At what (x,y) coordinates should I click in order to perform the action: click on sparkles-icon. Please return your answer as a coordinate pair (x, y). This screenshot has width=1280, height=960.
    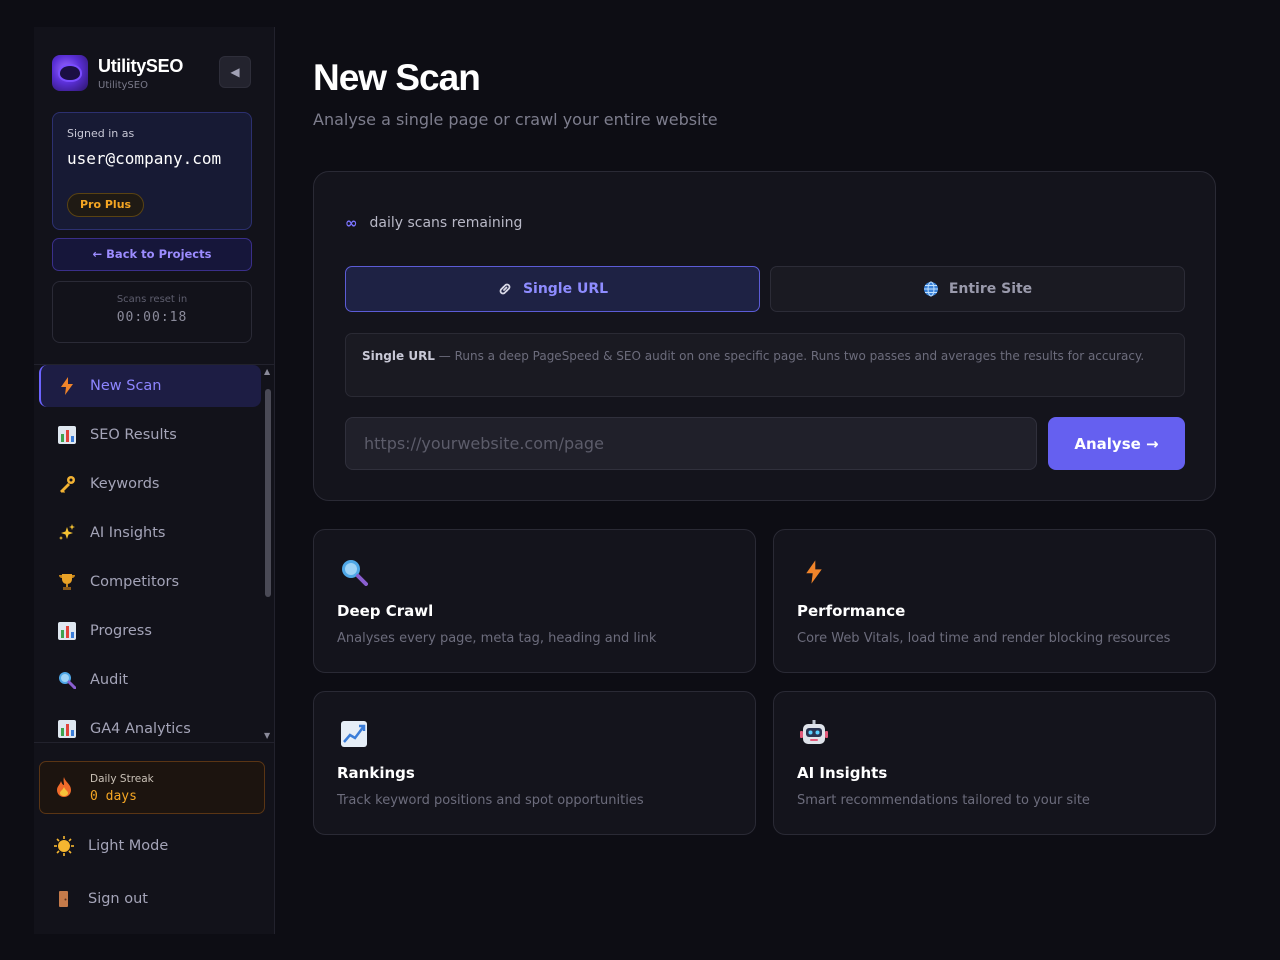
    Looking at the image, I should click on (67, 533).